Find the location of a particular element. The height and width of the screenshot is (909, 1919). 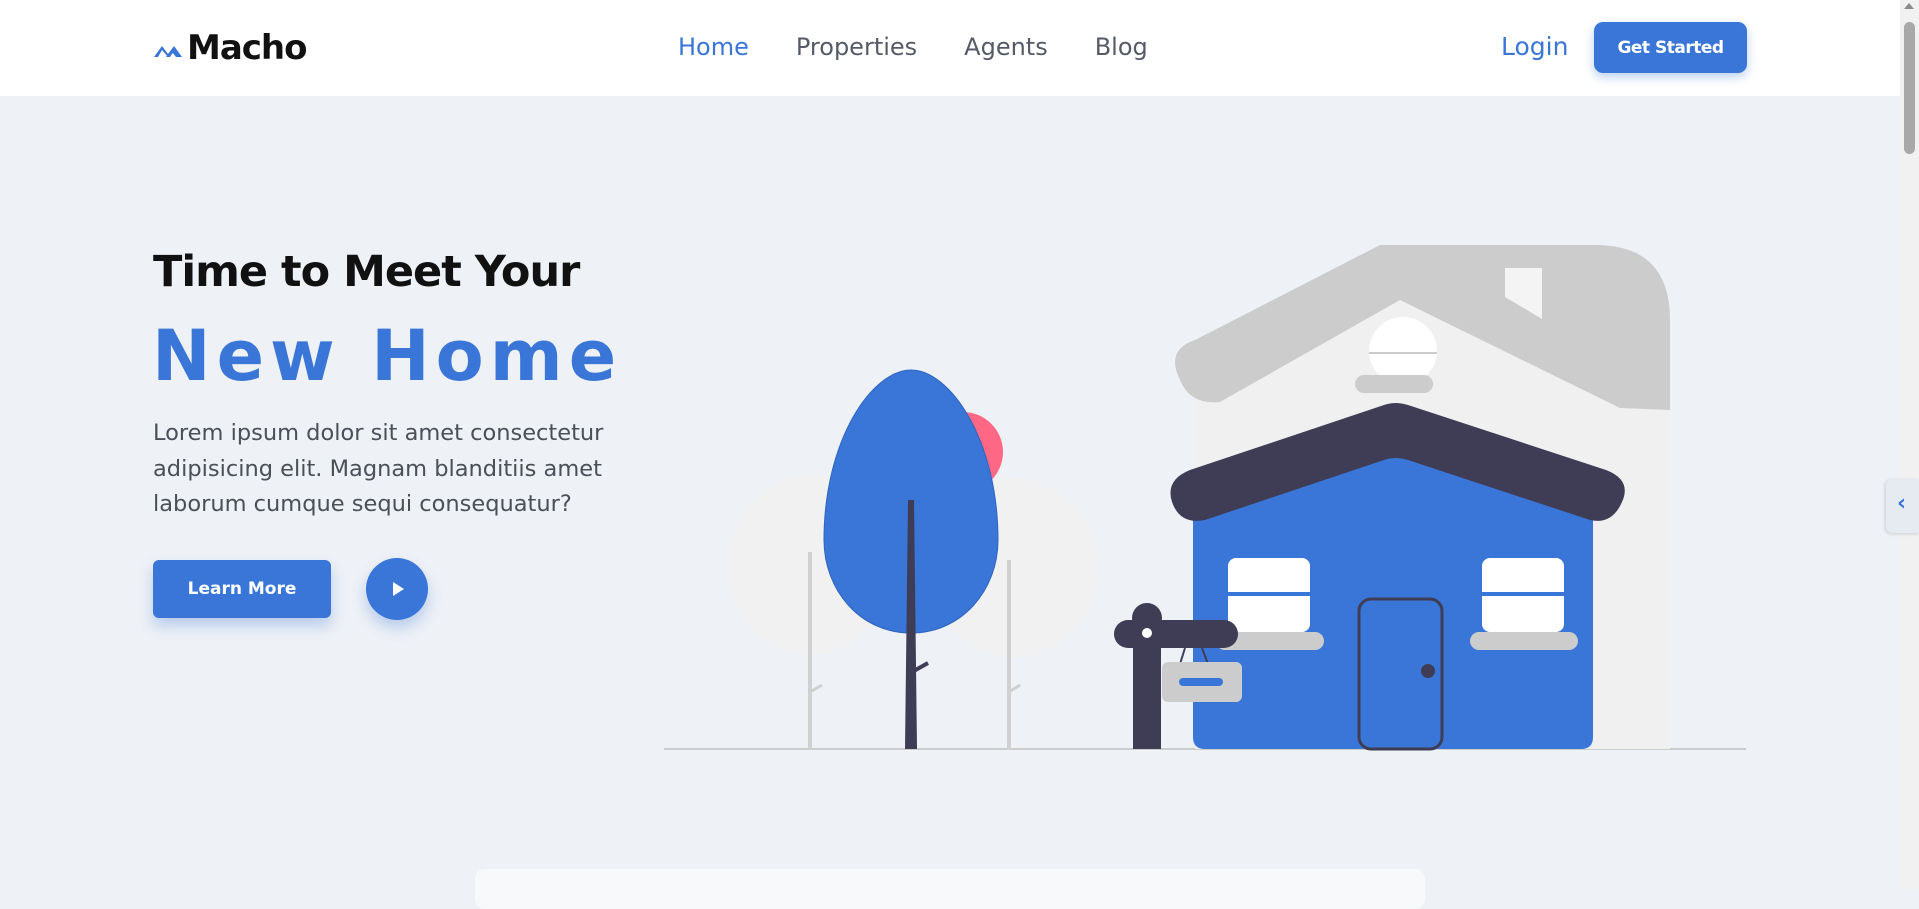

bg-tree-right-trunk is located at coordinates (1009, 655).